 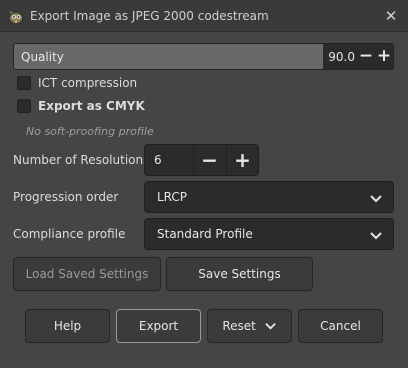 I want to click on progression-order-label: Progression order, so click(x=66, y=197).